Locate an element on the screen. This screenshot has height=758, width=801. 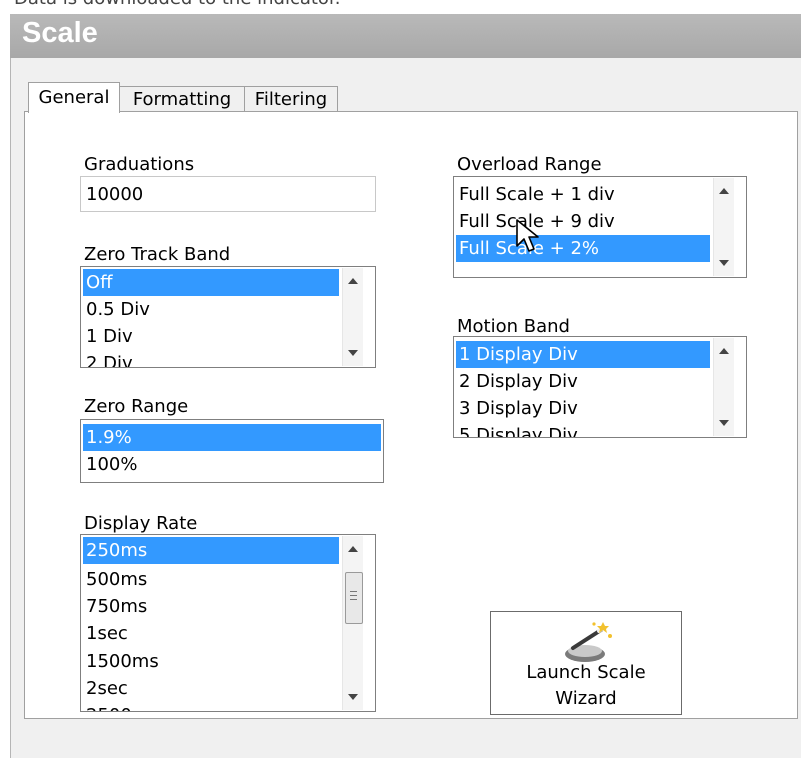
zero-track-band-scrollbar is located at coordinates (352, 317).